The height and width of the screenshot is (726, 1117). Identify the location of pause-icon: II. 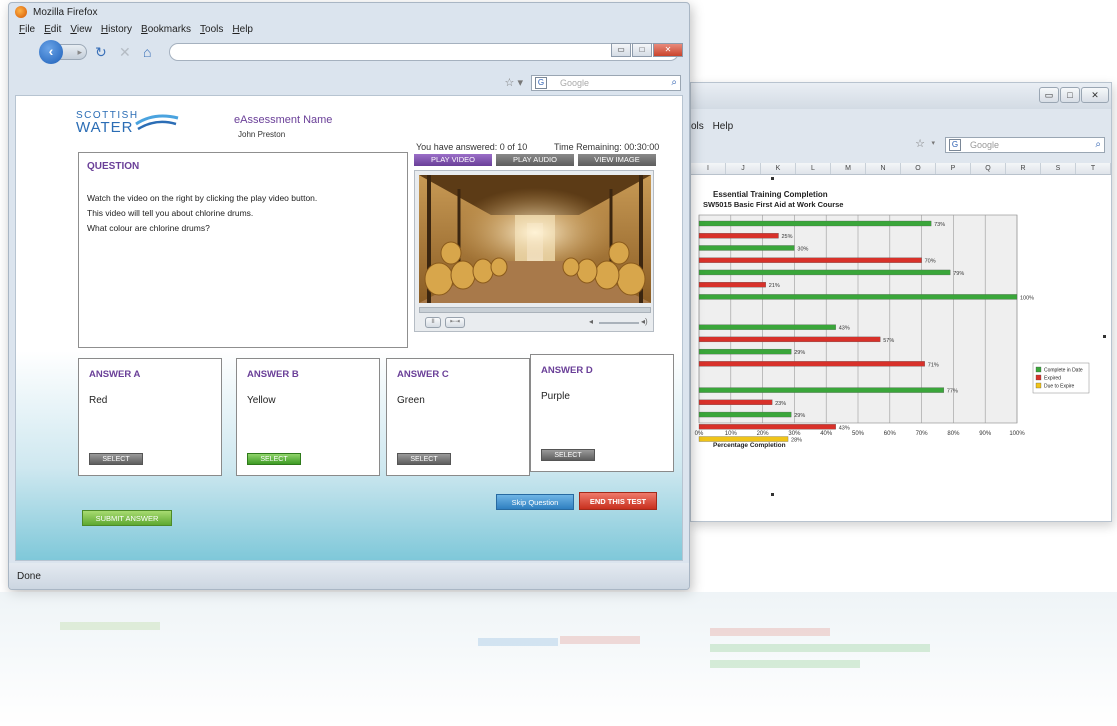
(433, 322).